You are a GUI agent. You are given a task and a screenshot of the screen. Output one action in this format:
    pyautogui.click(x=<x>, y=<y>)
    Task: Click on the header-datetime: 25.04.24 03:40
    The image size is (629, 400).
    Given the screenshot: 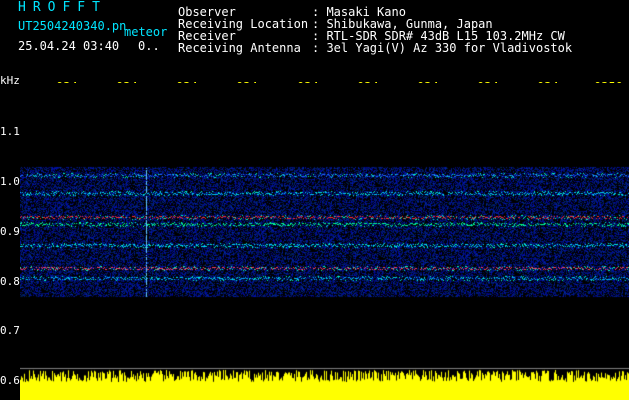 What is the action you would take?
    pyautogui.click(x=69, y=46)
    